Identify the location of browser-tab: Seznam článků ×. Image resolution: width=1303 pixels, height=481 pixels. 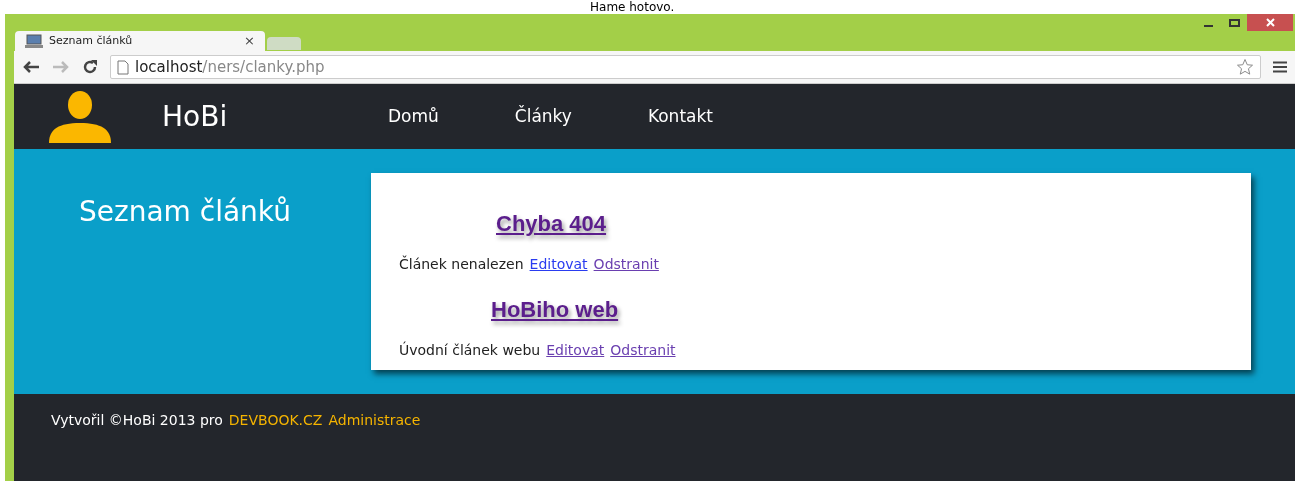
(140, 41).